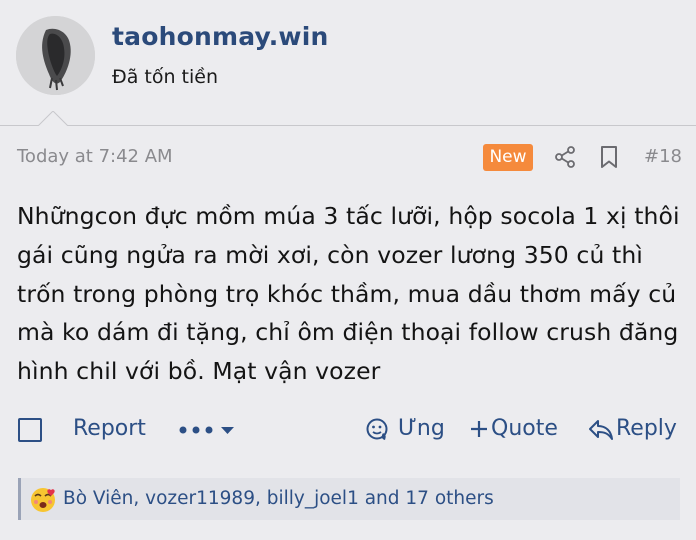 Image resolution: width=696 pixels, height=540 pixels. What do you see at coordinates (53, 118) in the screenshot?
I see `message-pointer-arrow` at bounding box center [53, 118].